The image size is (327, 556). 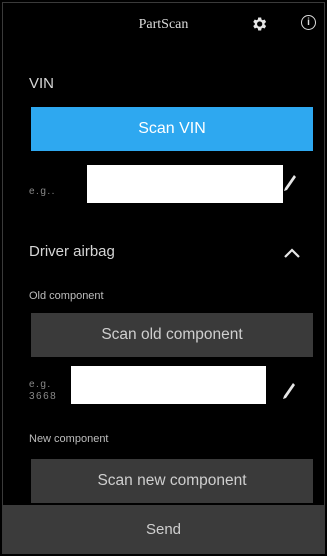 I want to click on scan-new-component-button: Scan new component, so click(x=172, y=481).